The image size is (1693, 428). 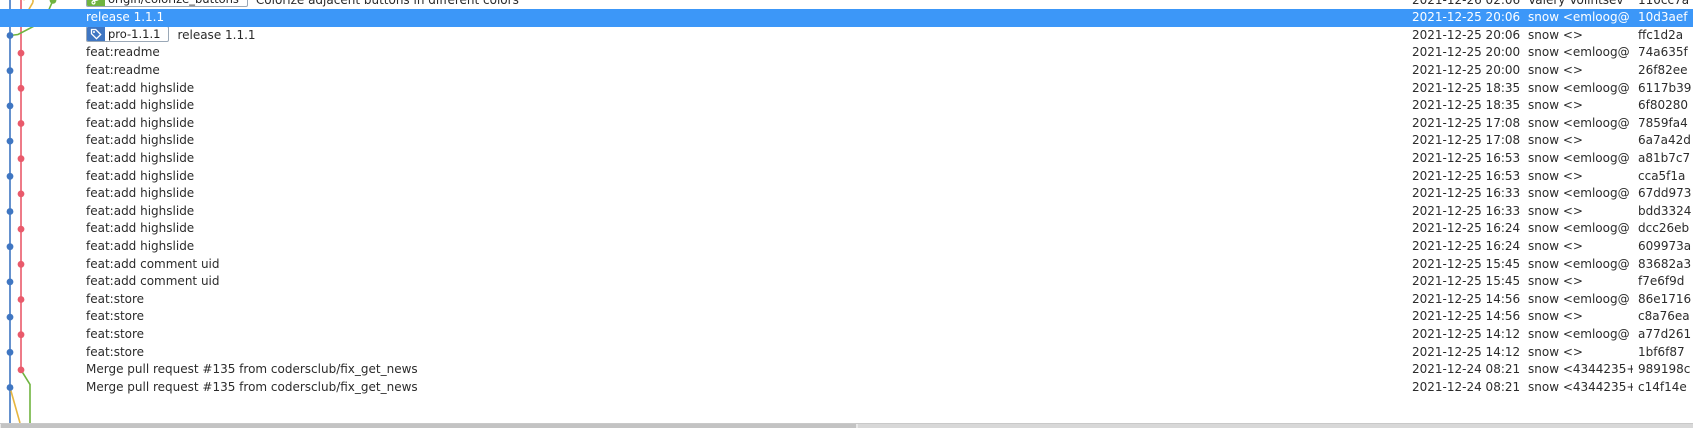 What do you see at coordinates (1665, 193) in the screenshot?
I see `commit-hash: 67dd973` at bounding box center [1665, 193].